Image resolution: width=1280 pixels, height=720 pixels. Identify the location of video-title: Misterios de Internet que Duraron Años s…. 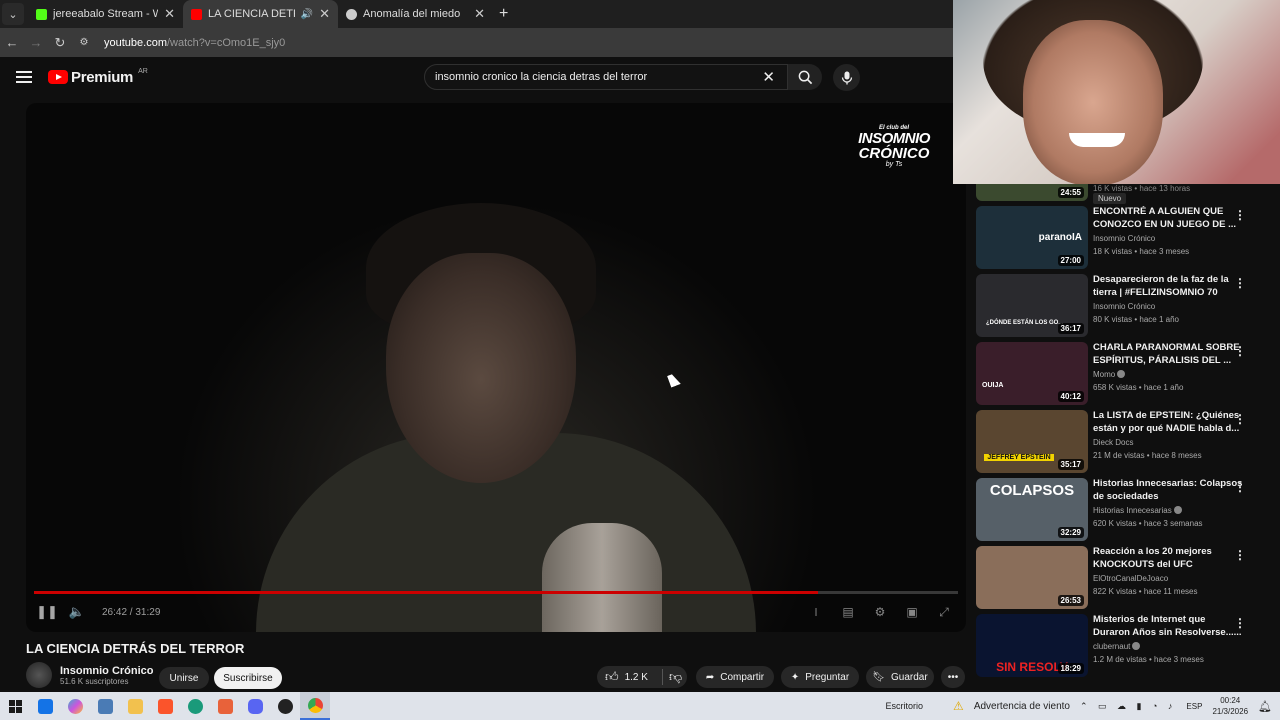
(1168, 626).